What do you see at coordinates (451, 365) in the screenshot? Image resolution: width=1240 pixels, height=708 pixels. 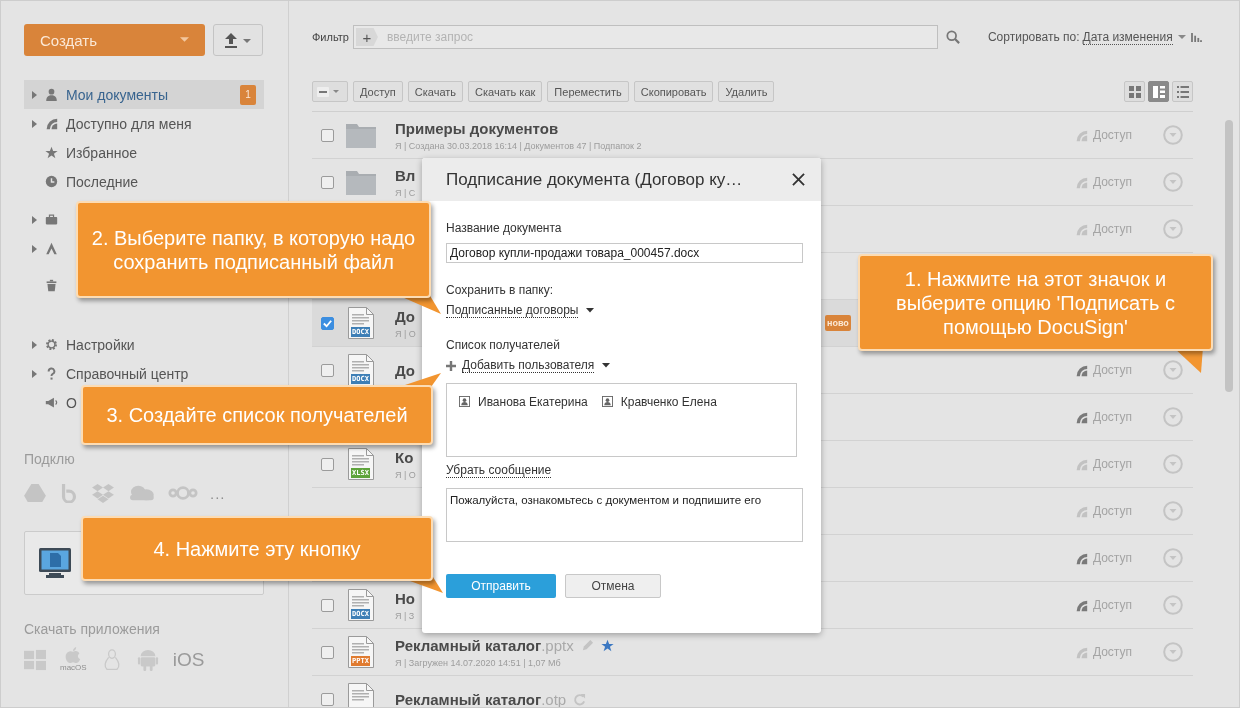 I see `plus-icon` at bounding box center [451, 365].